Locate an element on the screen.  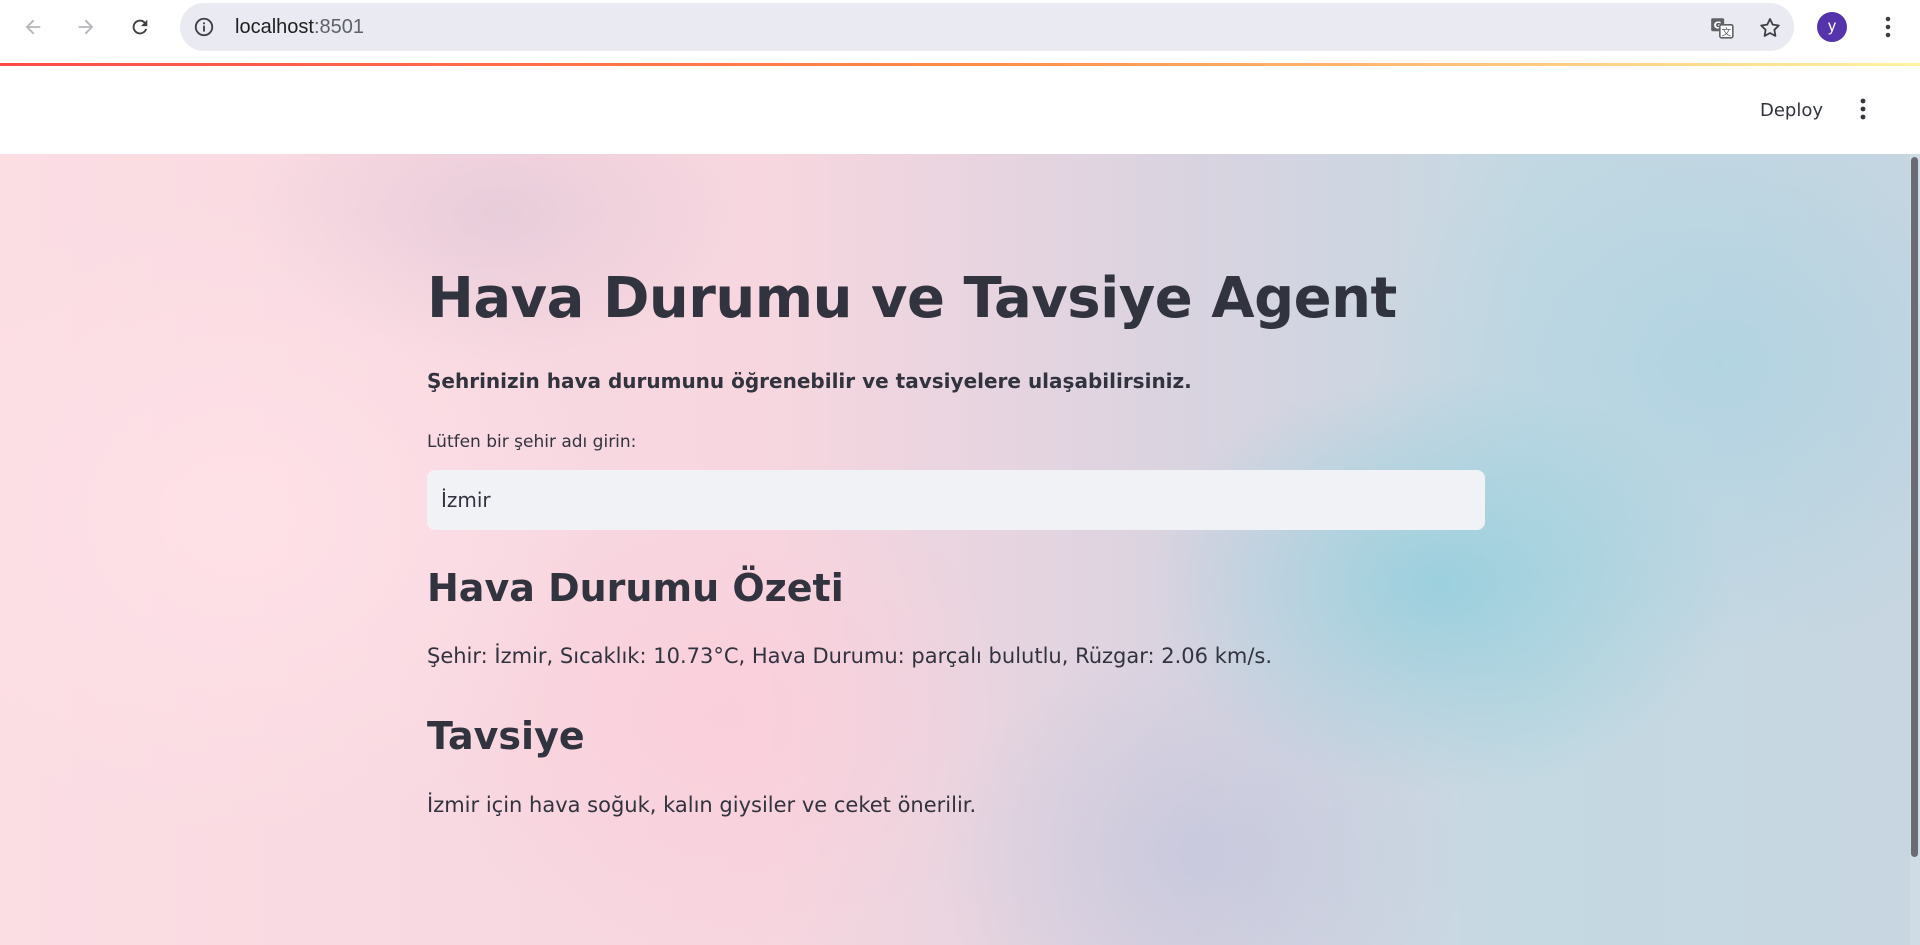
url-text: localhost:8501 is located at coordinates (299, 27).